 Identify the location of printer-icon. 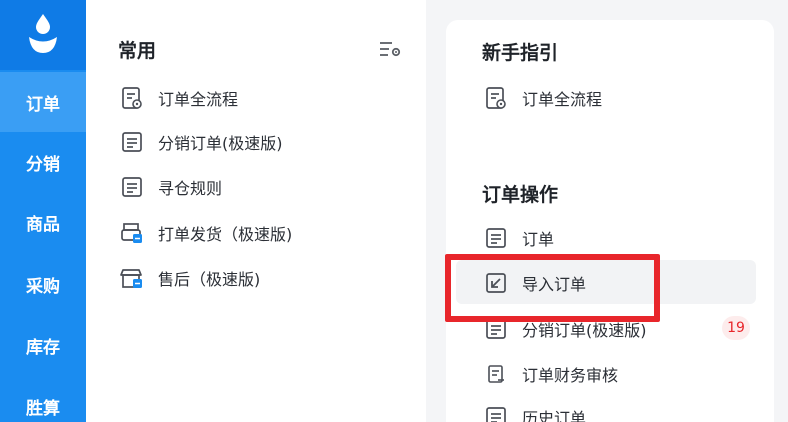
(131, 233).